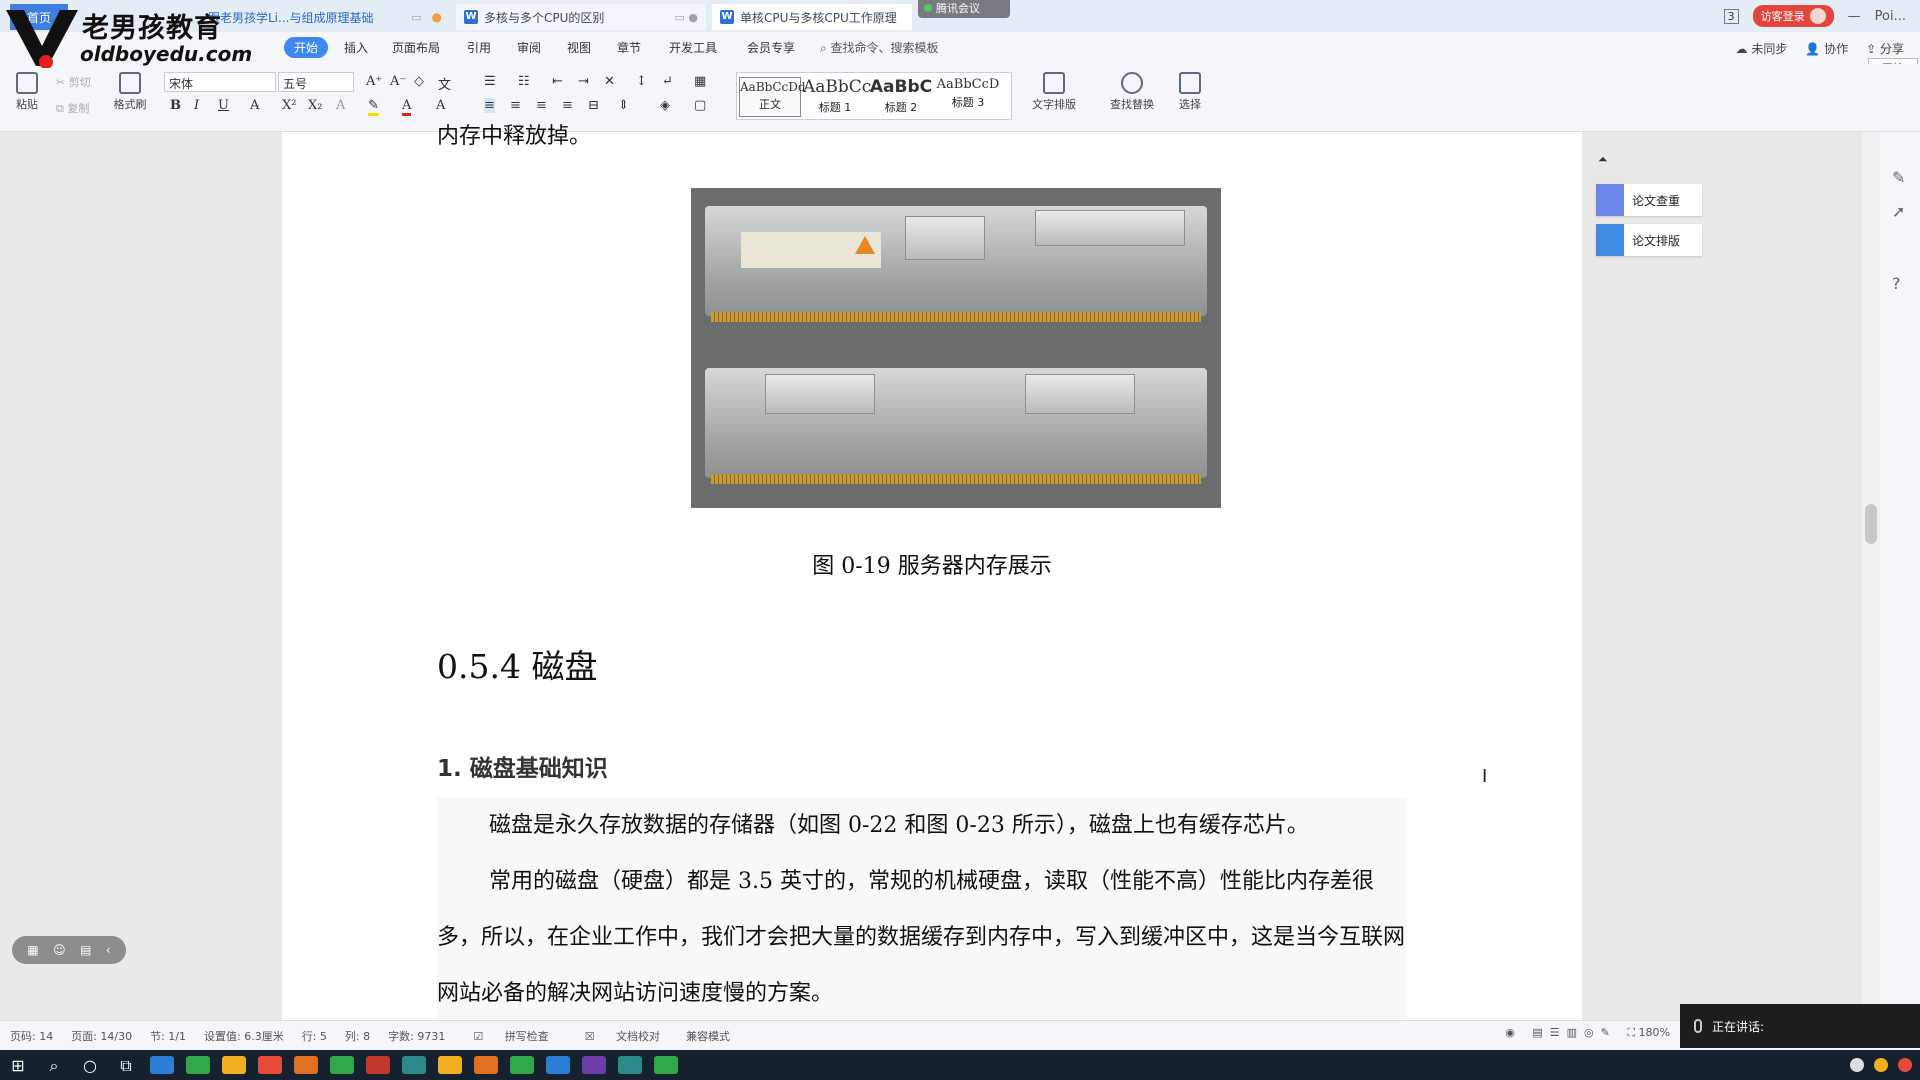 Image resolution: width=1920 pixels, height=1080 pixels. I want to click on share-button: ⇪ 分享, so click(1885, 48).